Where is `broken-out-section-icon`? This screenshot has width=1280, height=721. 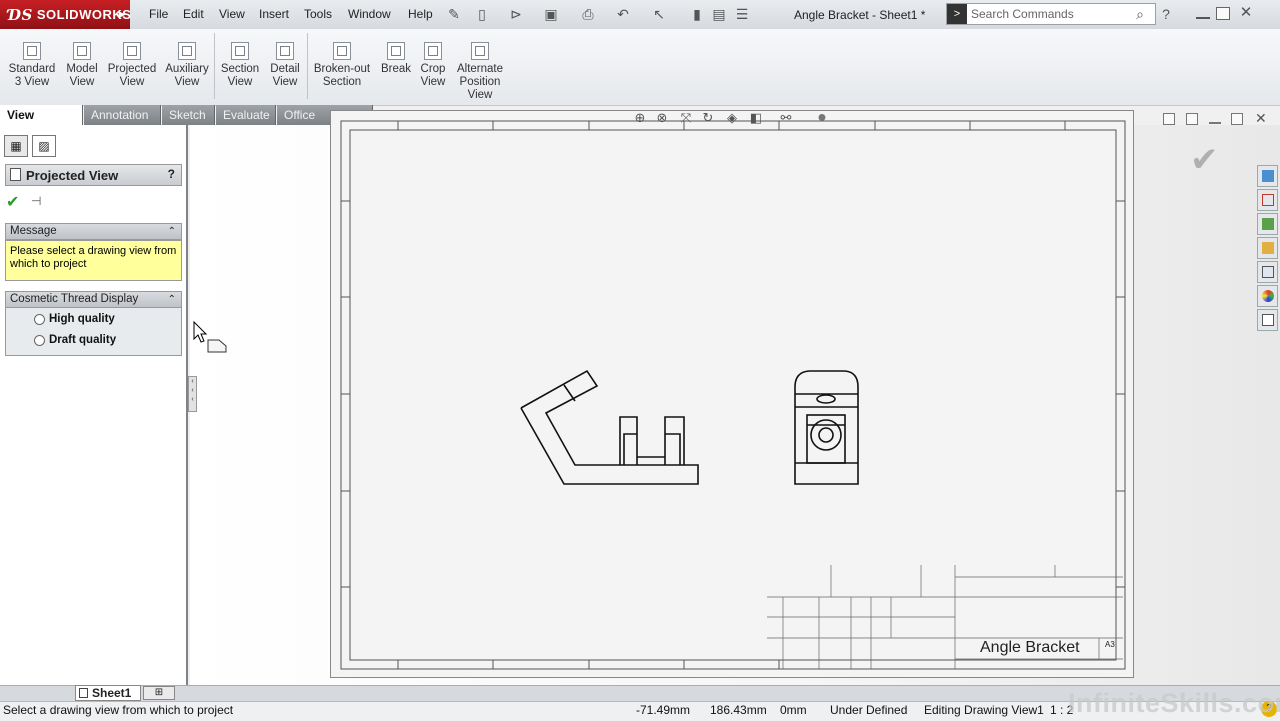
broken-out-section-icon is located at coordinates (342, 51).